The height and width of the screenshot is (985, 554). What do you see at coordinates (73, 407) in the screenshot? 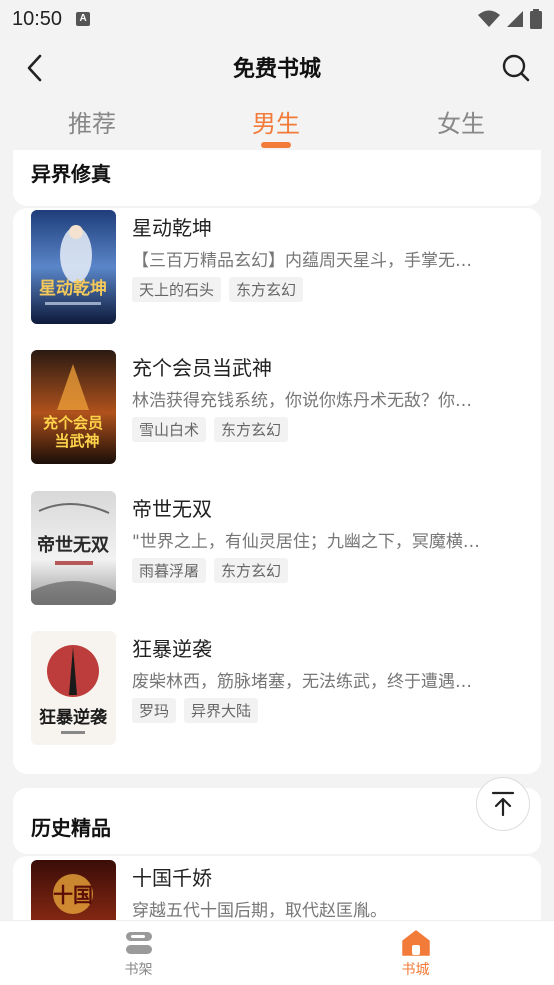
I see `book-cover: 充个会员 当武神` at bounding box center [73, 407].